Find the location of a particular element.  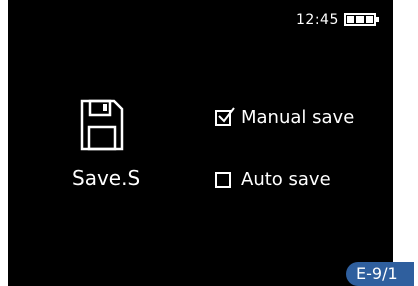

page-badge: E-9/1 is located at coordinates (380, 274).